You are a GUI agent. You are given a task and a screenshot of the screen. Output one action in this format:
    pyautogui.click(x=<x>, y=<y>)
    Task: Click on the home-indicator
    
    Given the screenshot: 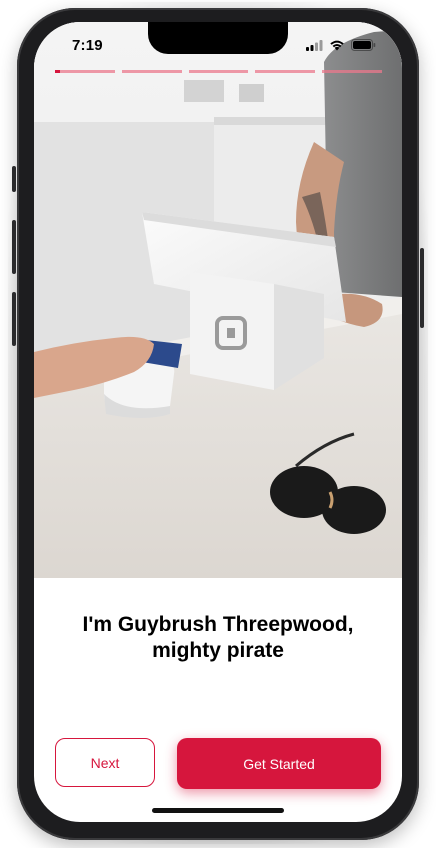 What is the action you would take?
    pyautogui.click(x=218, y=810)
    